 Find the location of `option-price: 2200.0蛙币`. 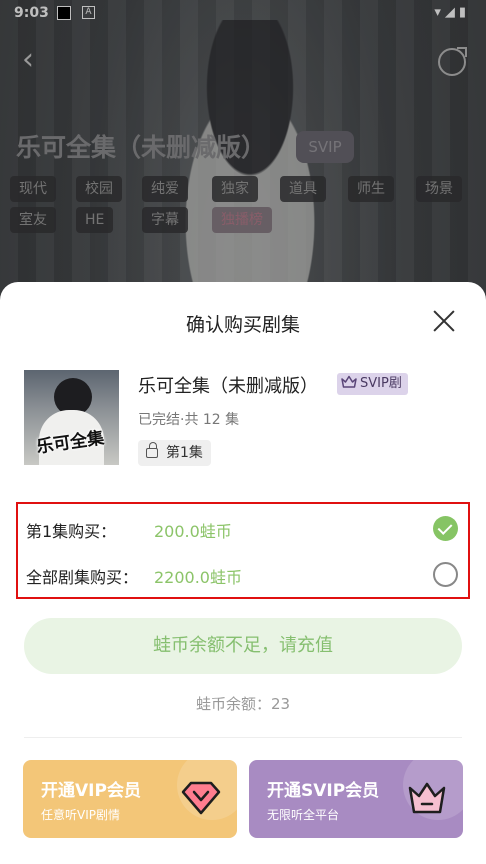

option-price: 2200.0蛙币 is located at coordinates (198, 577).